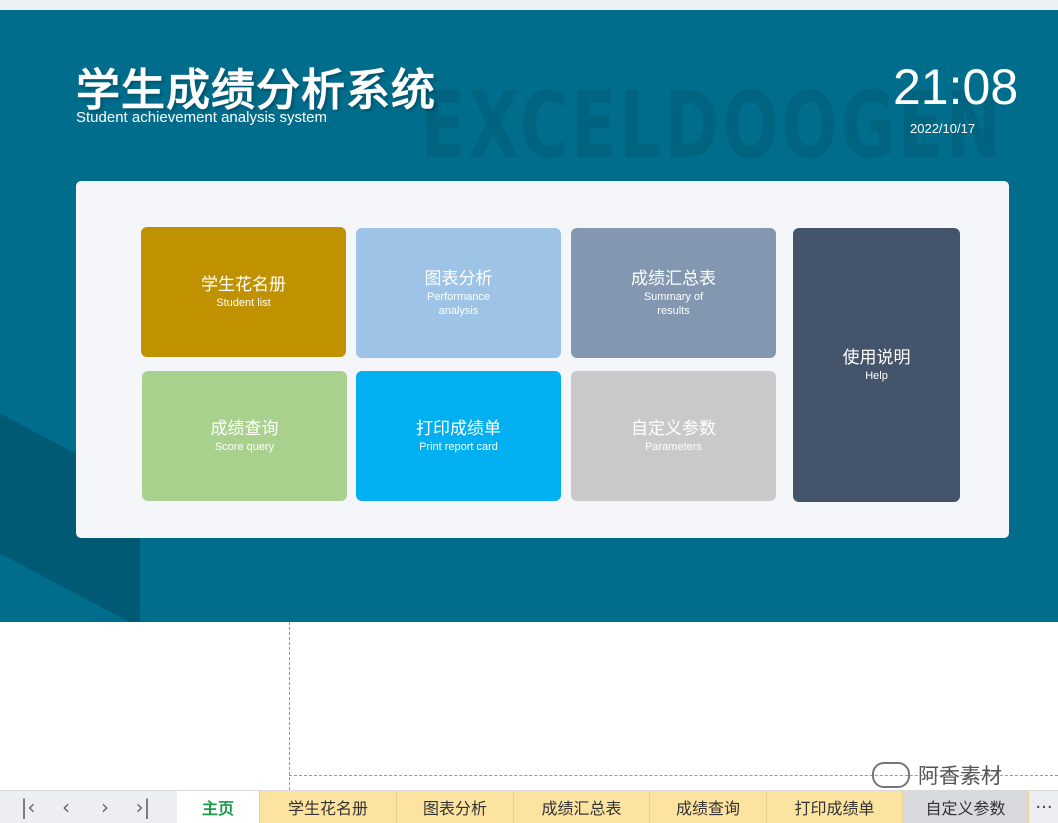  Describe the element at coordinates (1044, 807) in the screenshot. I see `more-sheets-icon: ···` at that location.